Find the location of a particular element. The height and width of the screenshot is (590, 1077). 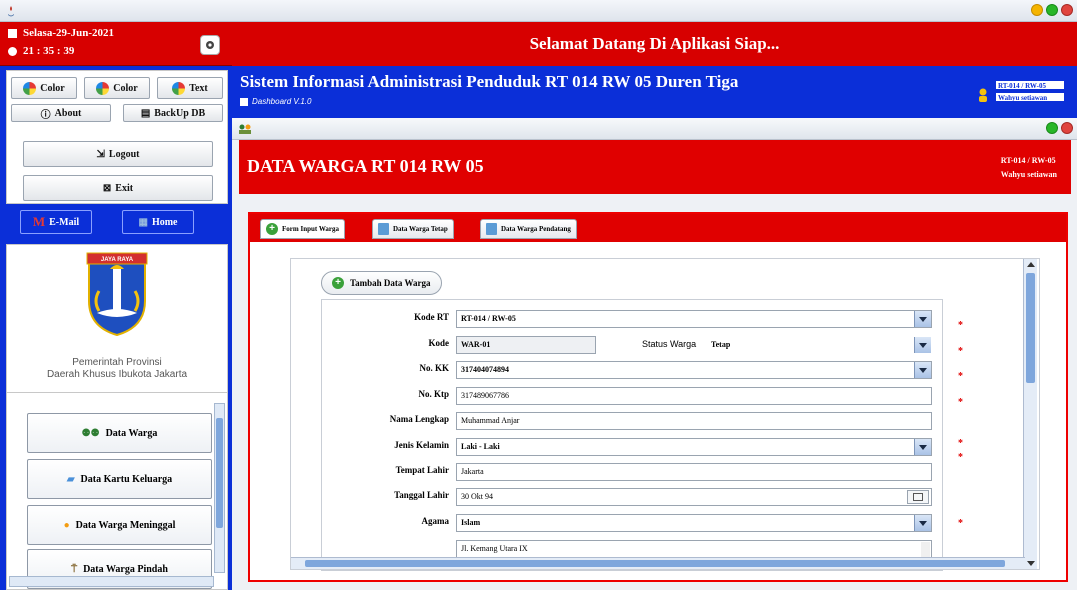

nama-lengkap-value: Muhammad Anjar is located at coordinates (490, 420).